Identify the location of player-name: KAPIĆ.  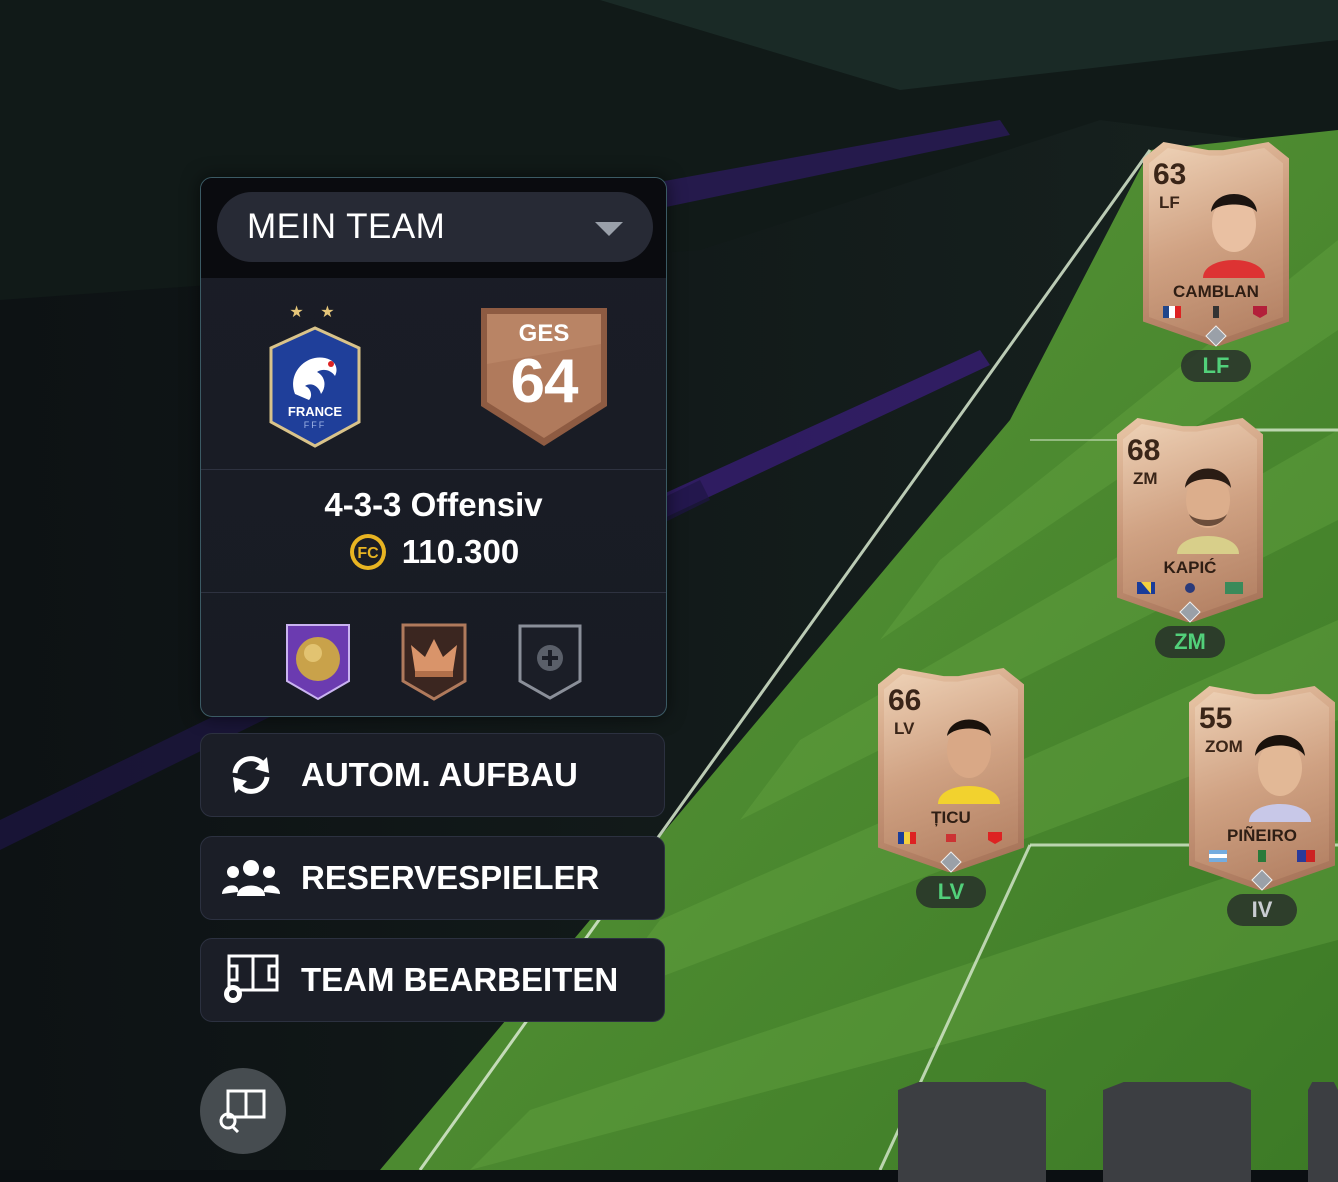
(1190, 567).